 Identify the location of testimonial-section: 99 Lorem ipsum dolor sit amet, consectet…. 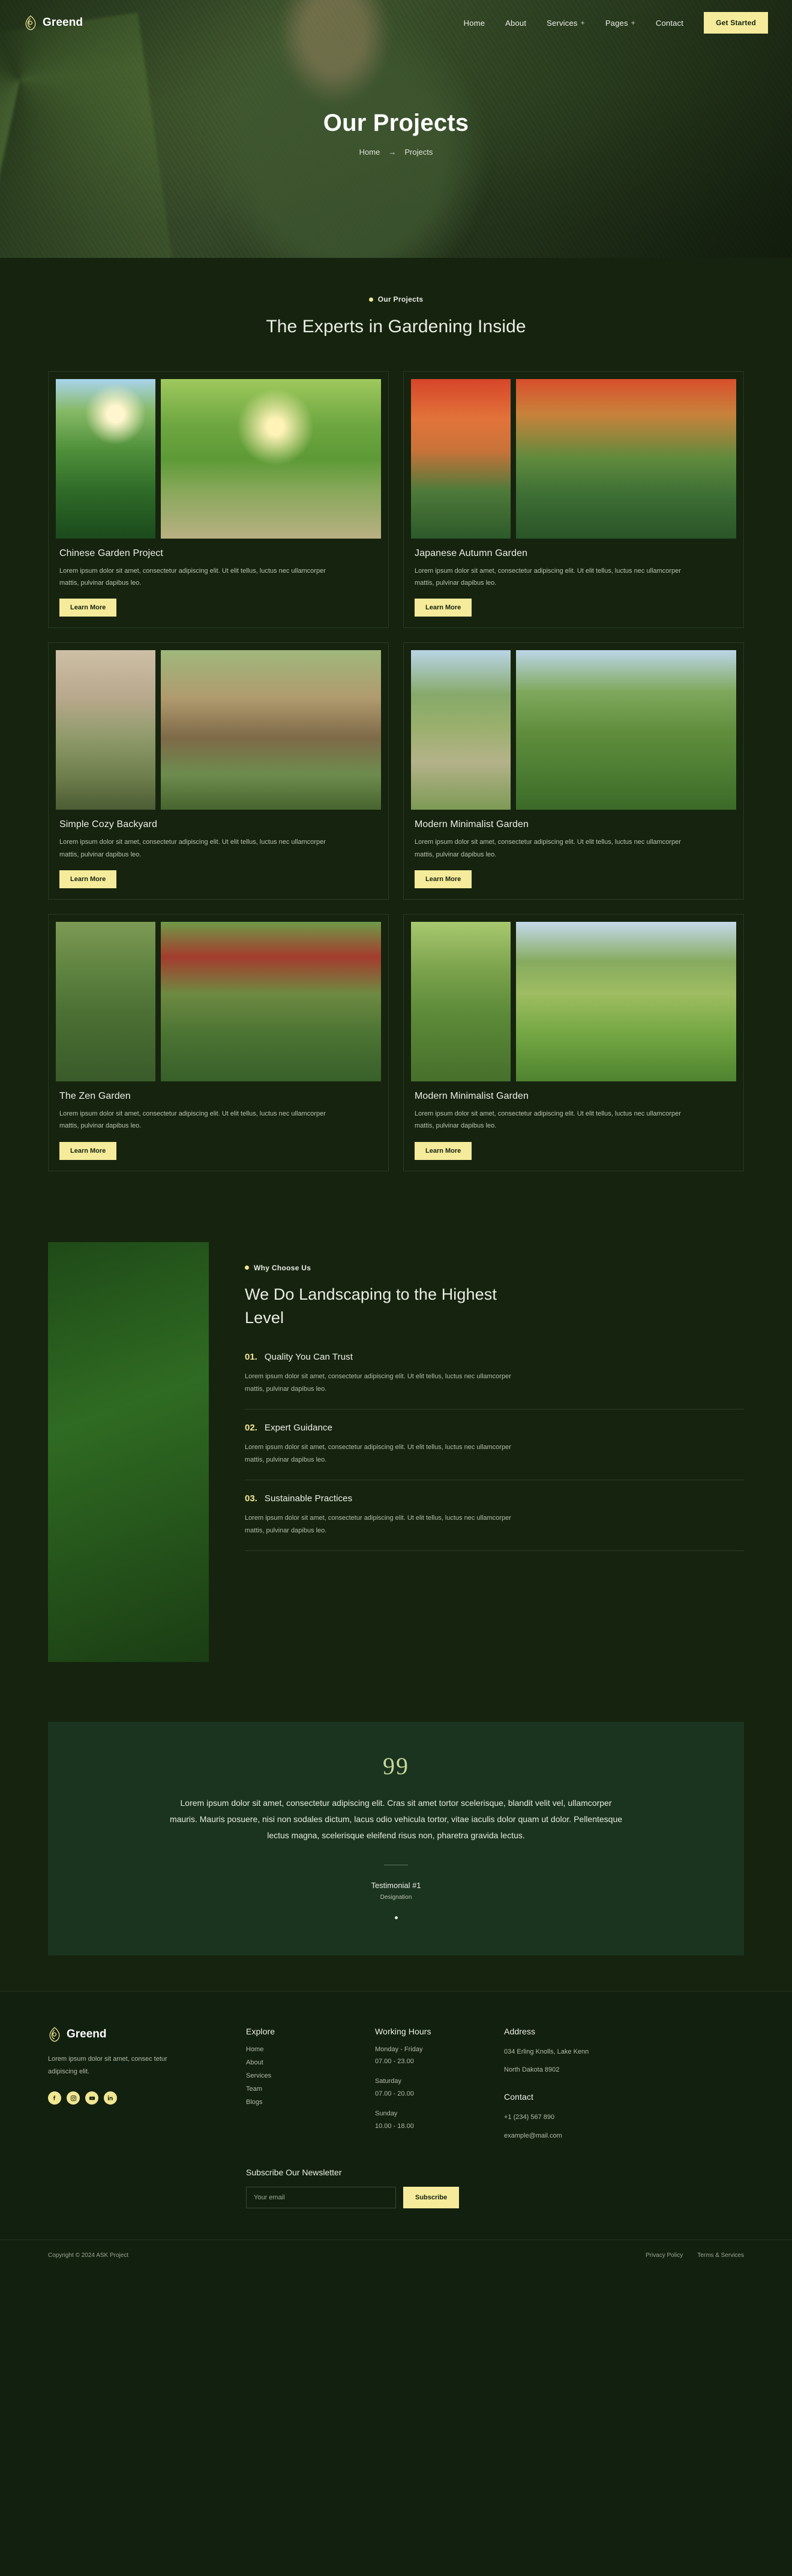
(396, 1847).